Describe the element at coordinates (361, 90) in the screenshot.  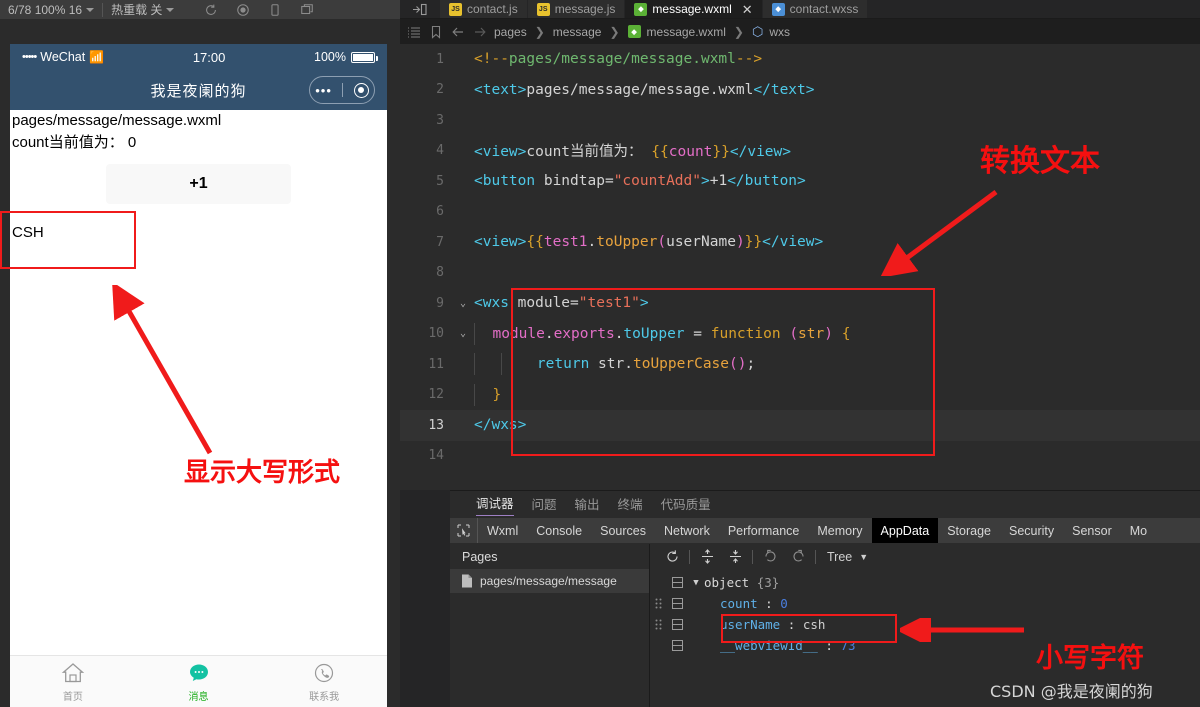
I see `close-circle-icon` at that location.